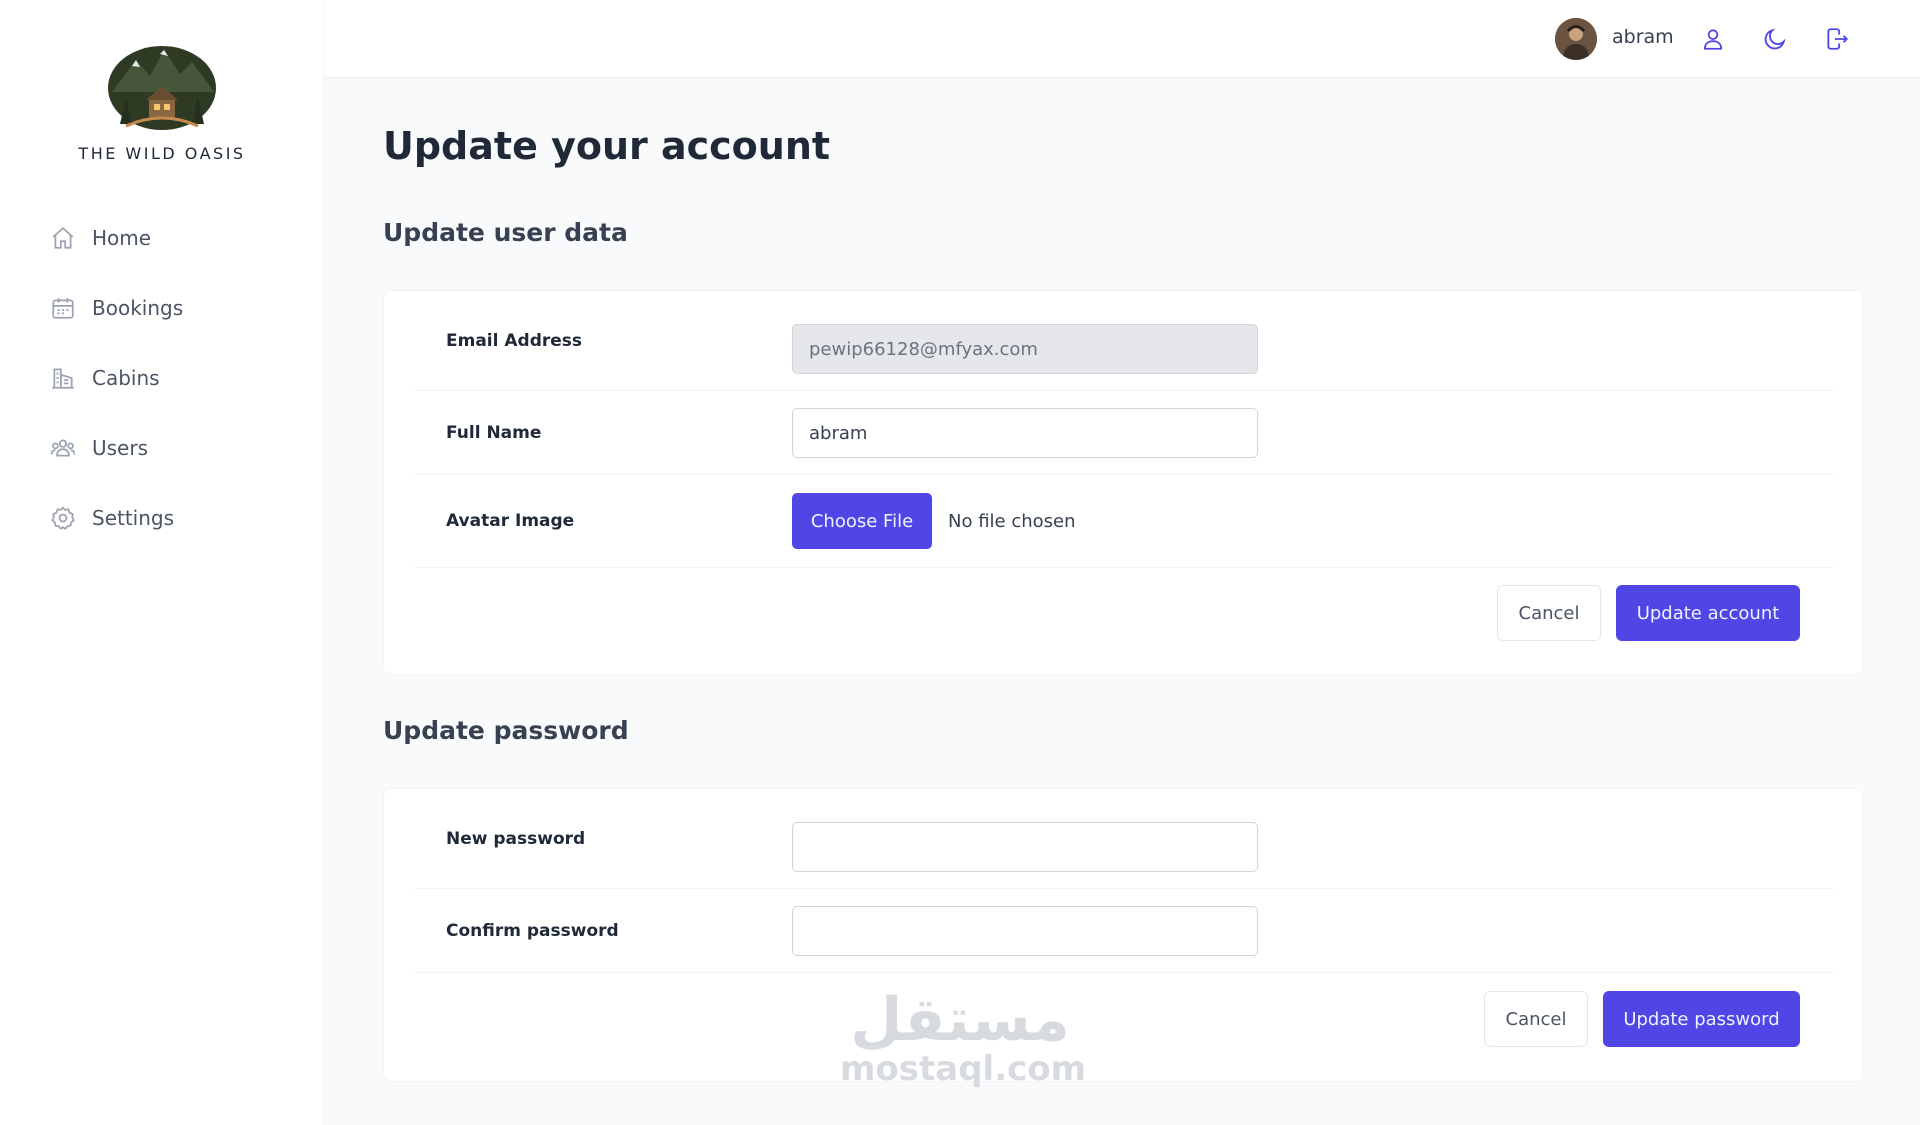  I want to click on sidebar-item-bookings: Bookings, so click(162, 308).